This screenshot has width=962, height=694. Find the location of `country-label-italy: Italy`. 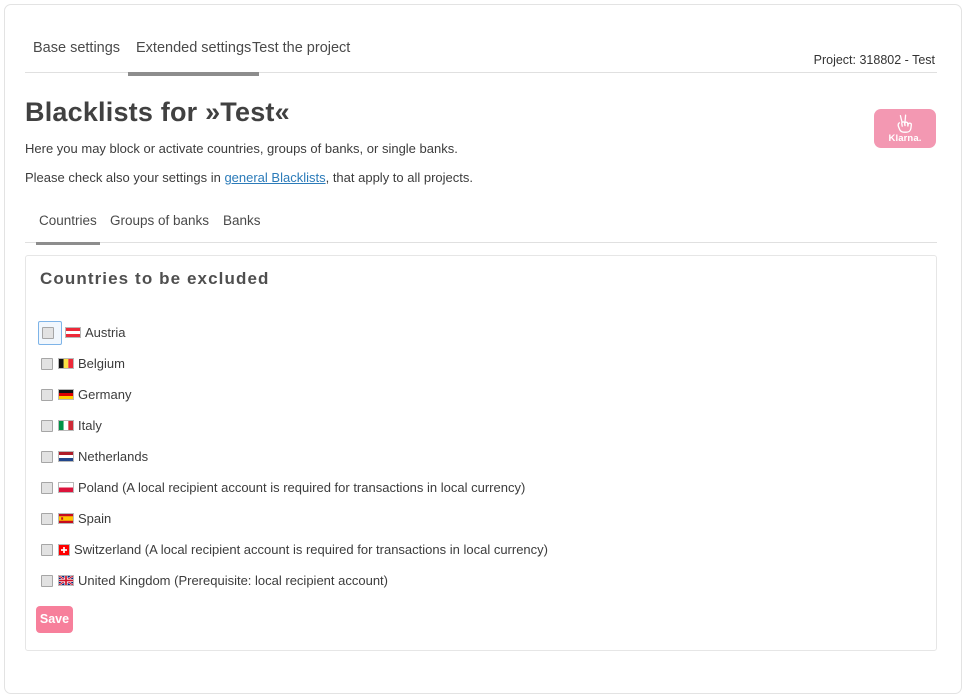

country-label-italy: Italy is located at coordinates (90, 425).